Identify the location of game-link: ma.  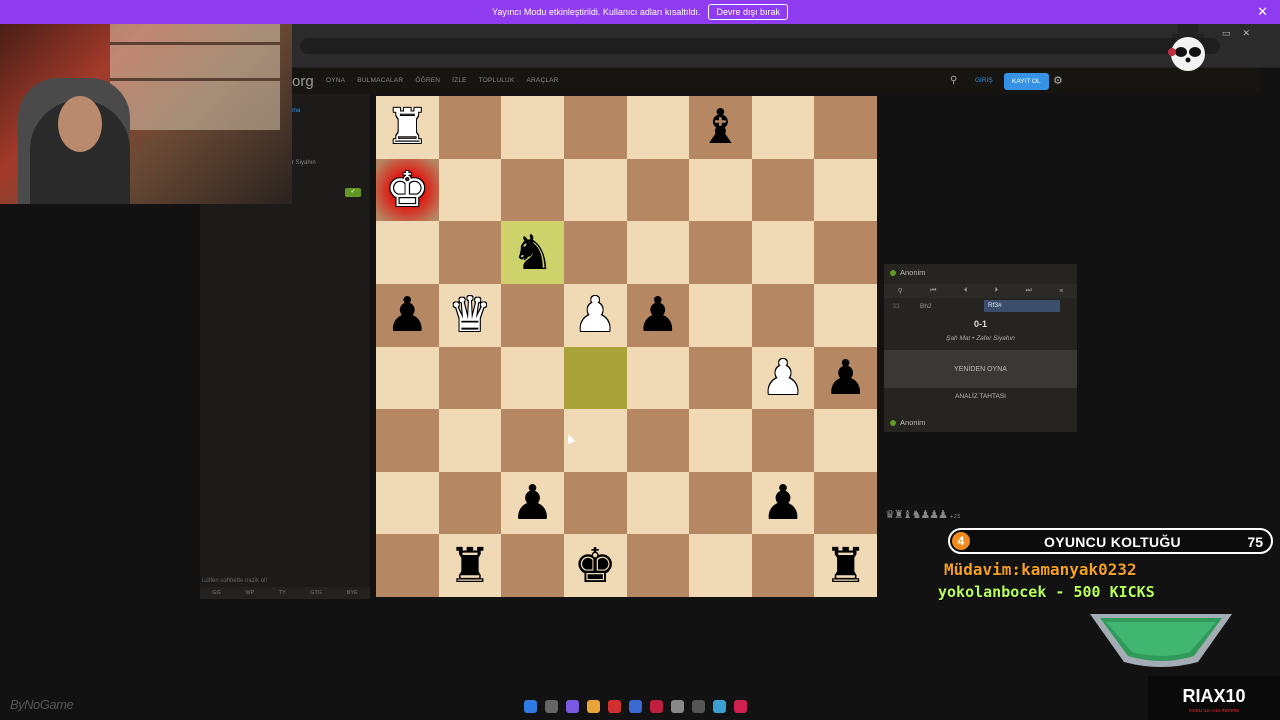
(296, 111).